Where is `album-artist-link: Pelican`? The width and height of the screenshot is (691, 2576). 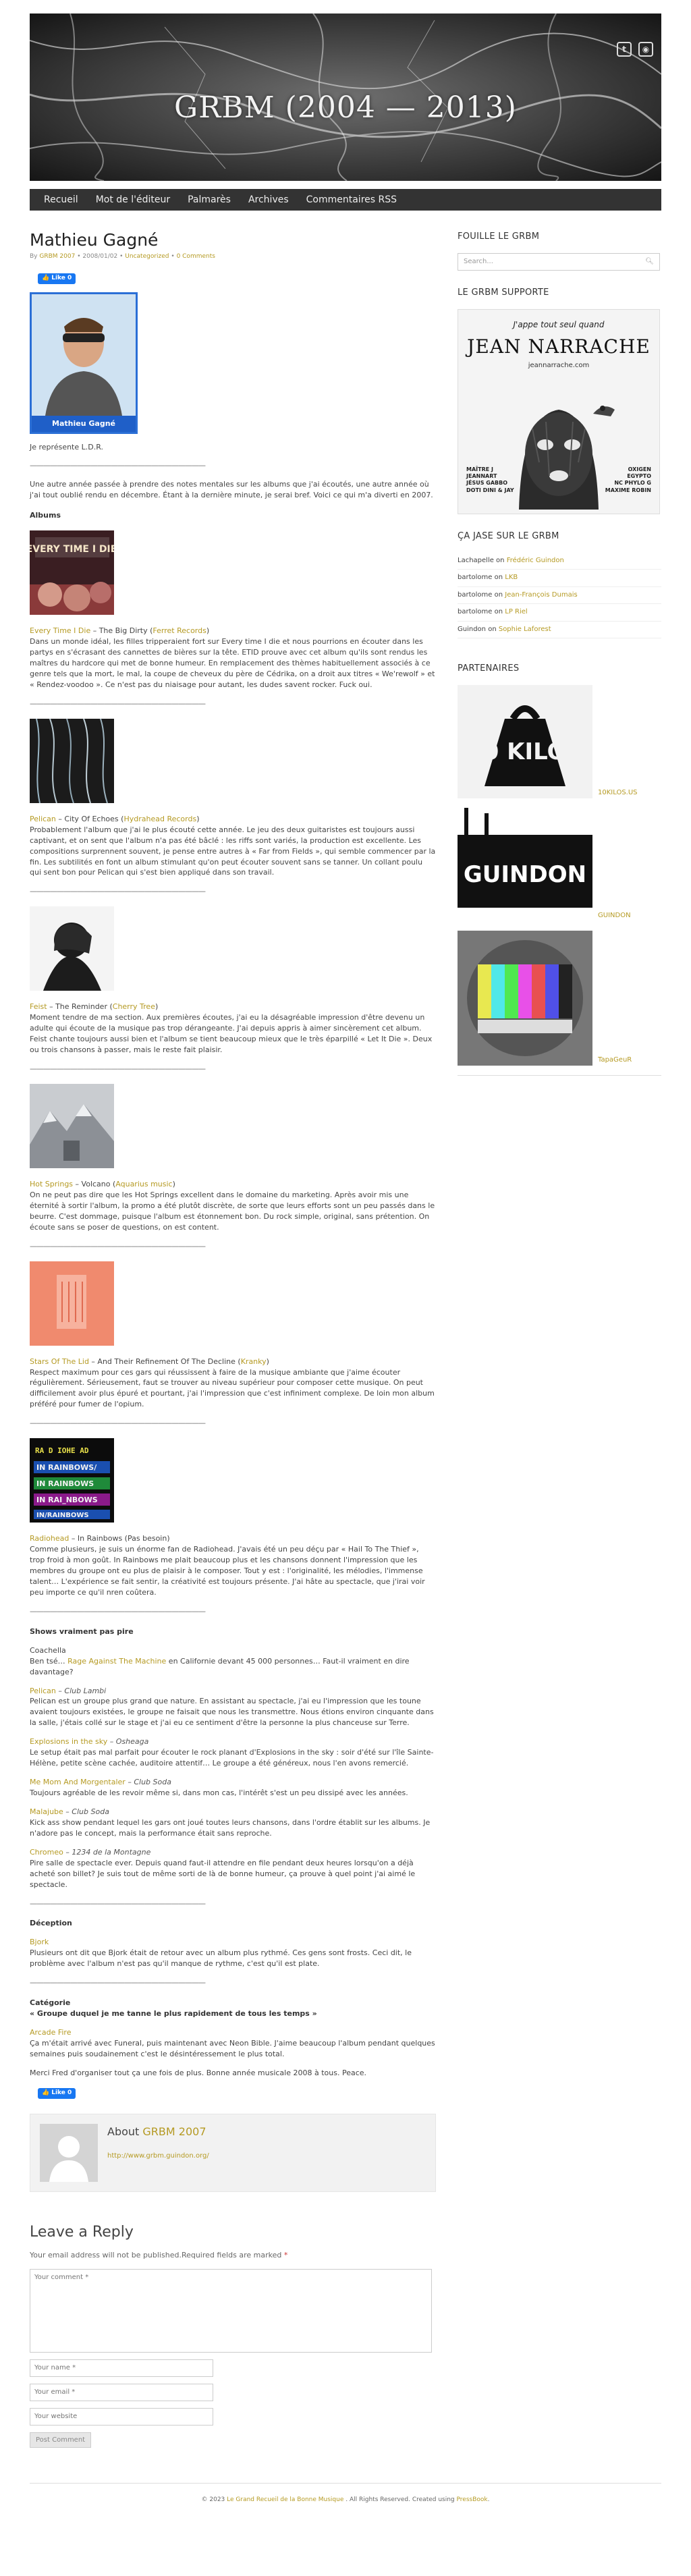
album-artist-link: Pelican is located at coordinates (43, 819).